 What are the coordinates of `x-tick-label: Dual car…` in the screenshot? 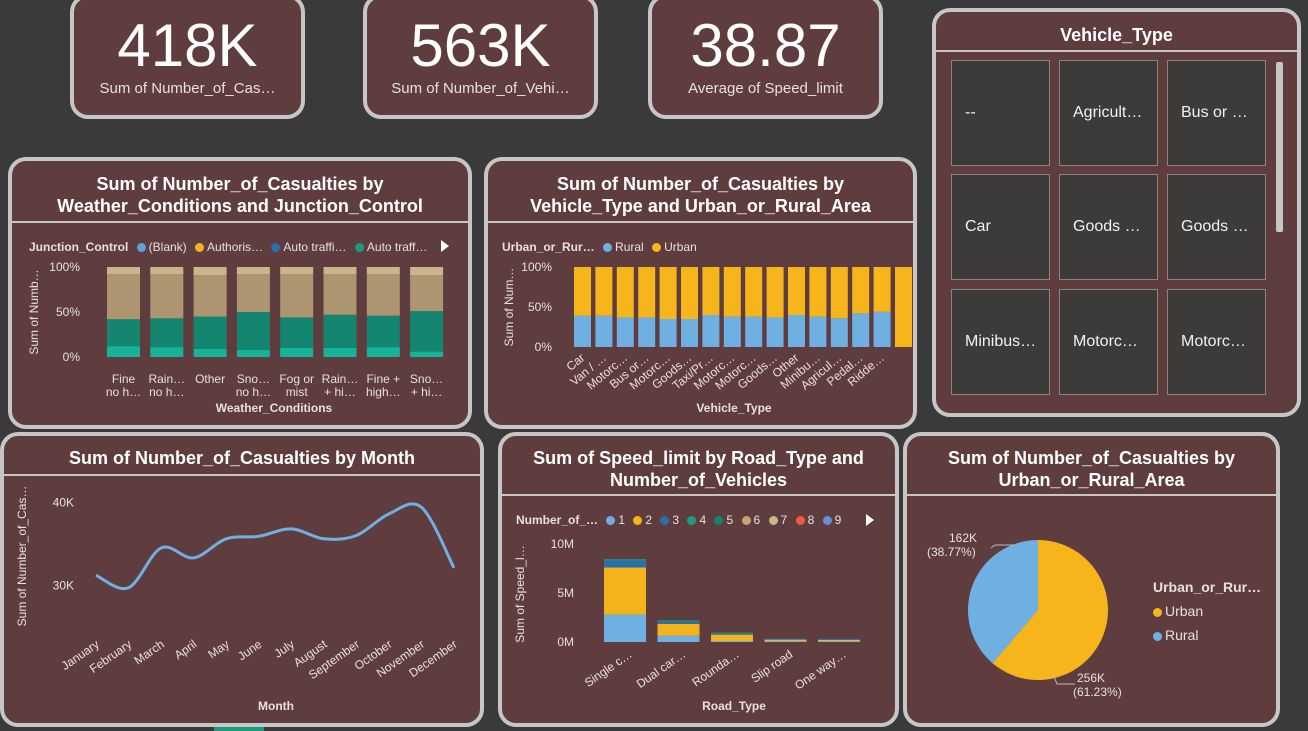 It's located at (661, 669).